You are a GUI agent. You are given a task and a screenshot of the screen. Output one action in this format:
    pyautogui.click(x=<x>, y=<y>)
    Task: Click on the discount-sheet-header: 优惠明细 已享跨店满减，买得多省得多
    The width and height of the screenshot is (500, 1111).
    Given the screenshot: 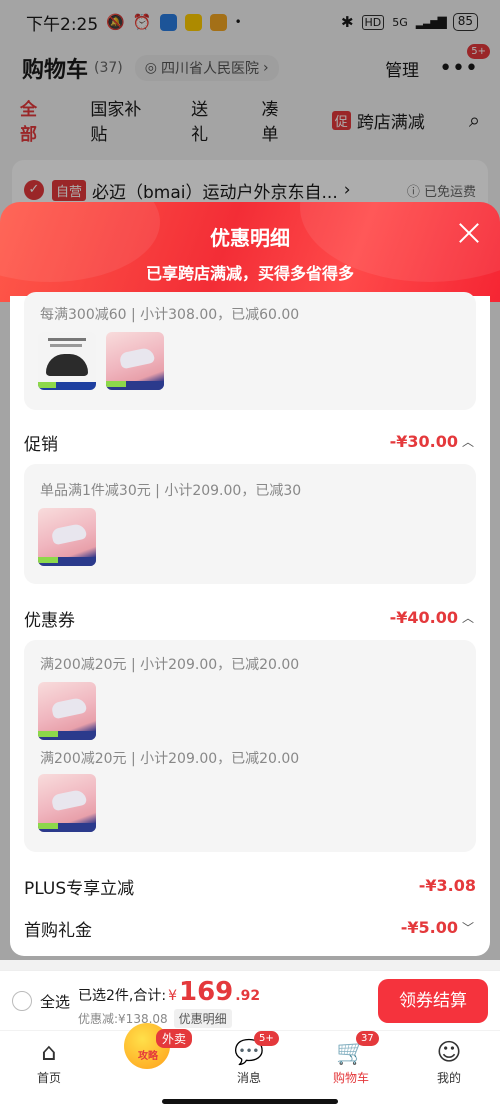 What is the action you would take?
    pyautogui.click(x=250, y=252)
    